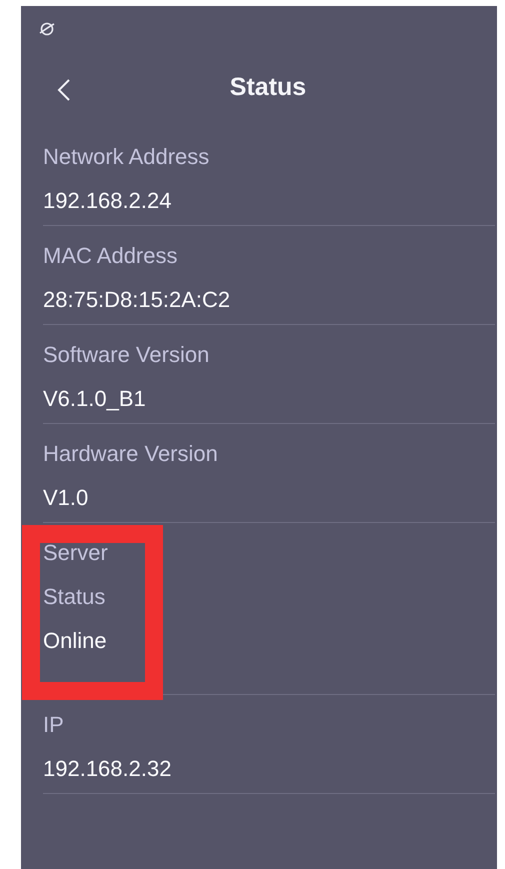  I want to click on field-label: Software Version, so click(126, 355).